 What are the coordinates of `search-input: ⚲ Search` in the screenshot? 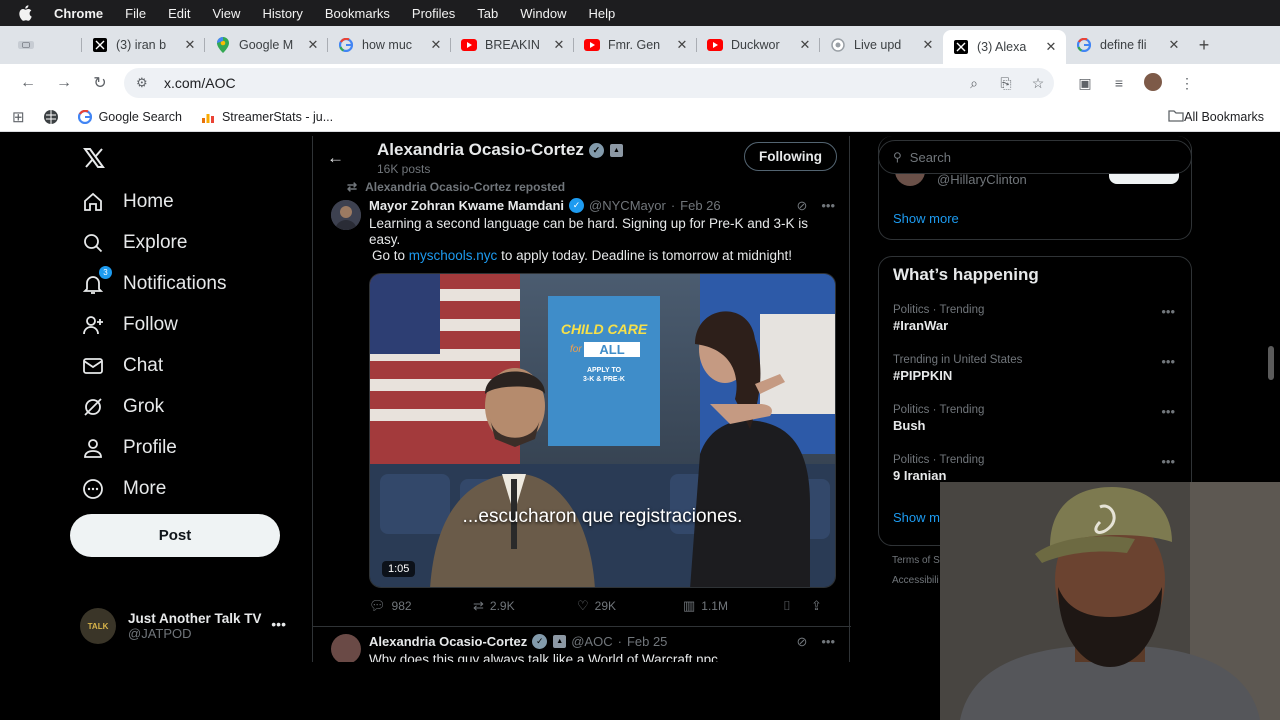 It's located at (1035, 157).